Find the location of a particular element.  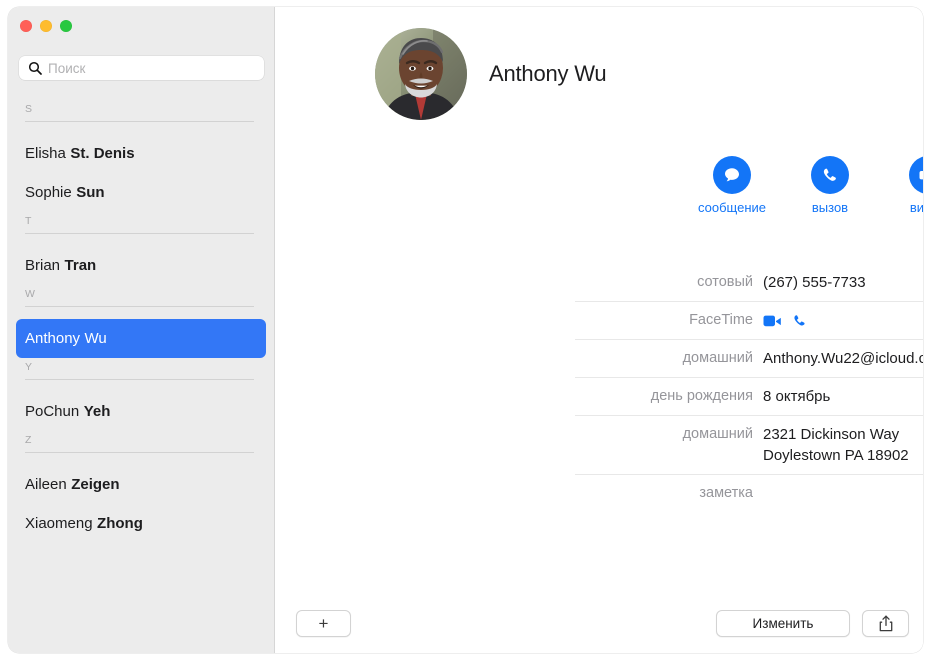

section-header-z: Z is located at coordinates (141, 448).